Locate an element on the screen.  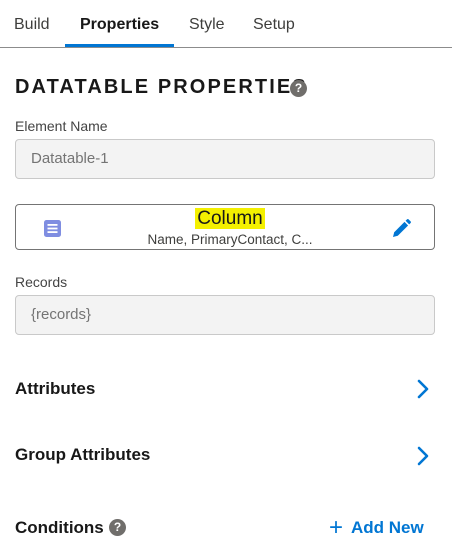
column-title-text: Column is located at coordinates (230, 218).